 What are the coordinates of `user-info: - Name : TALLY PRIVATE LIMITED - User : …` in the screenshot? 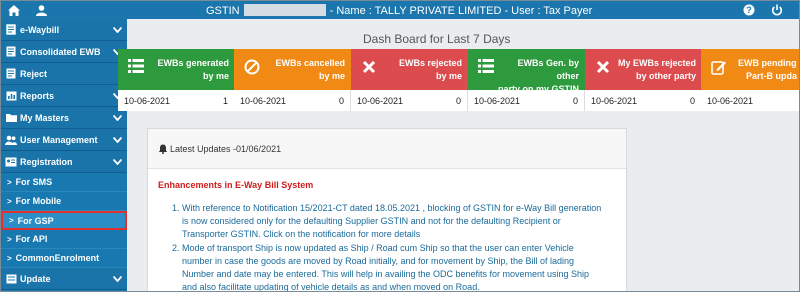 It's located at (461, 11).